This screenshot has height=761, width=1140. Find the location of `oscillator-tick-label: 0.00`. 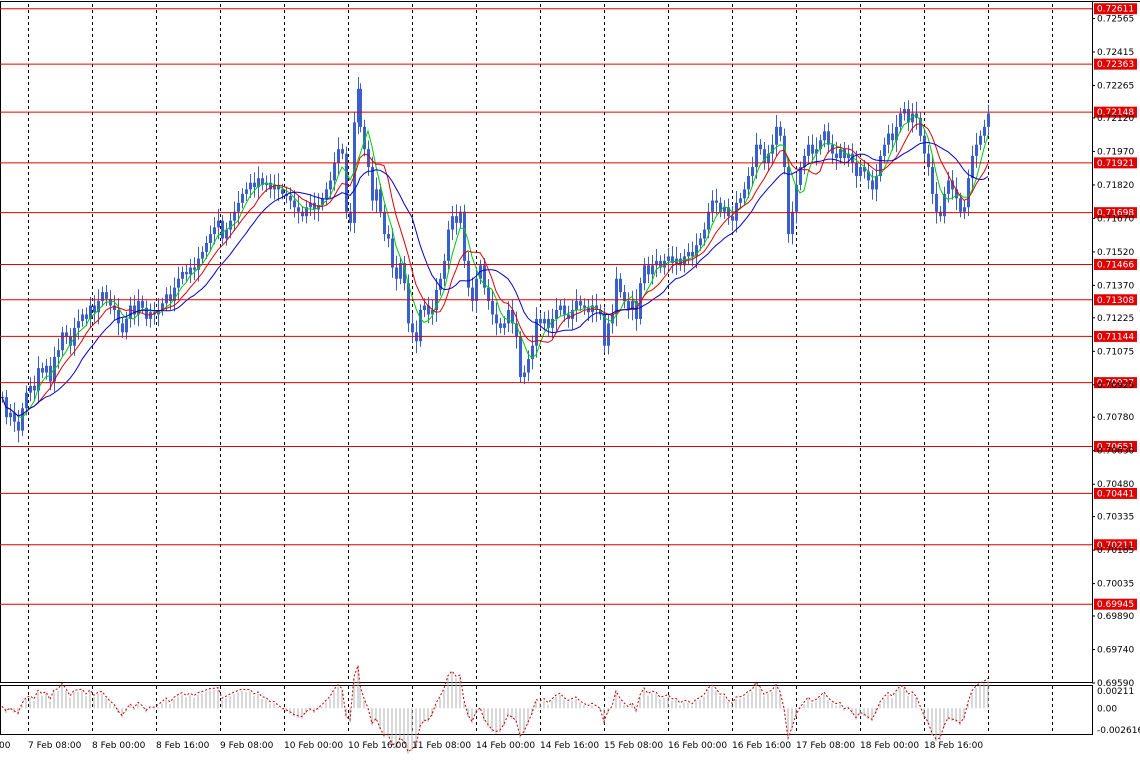

oscillator-tick-label: 0.00 is located at coordinates (1107, 709).